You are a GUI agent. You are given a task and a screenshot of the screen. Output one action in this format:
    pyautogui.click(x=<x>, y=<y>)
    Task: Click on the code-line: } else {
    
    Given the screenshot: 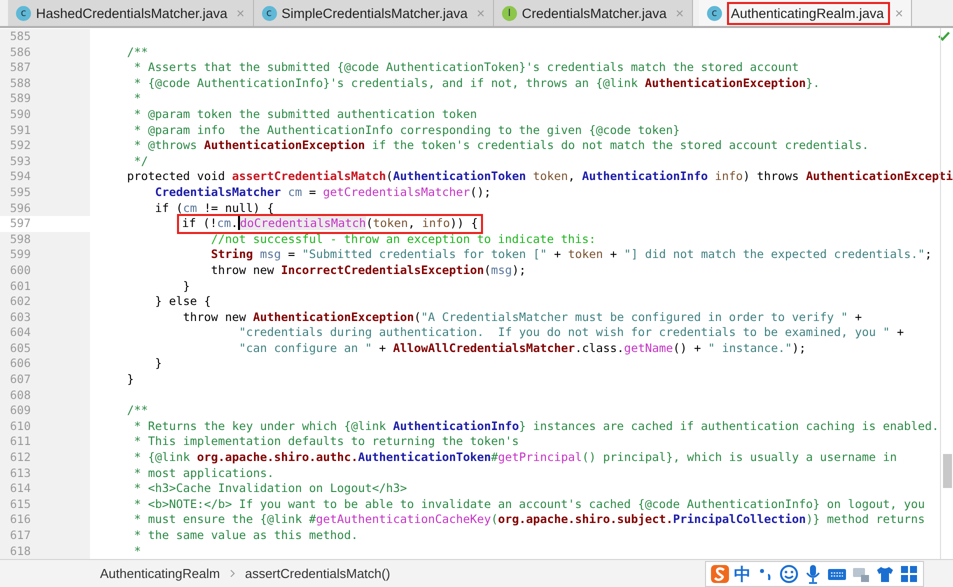 What is the action you would take?
    pyautogui.click(x=183, y=301)
    